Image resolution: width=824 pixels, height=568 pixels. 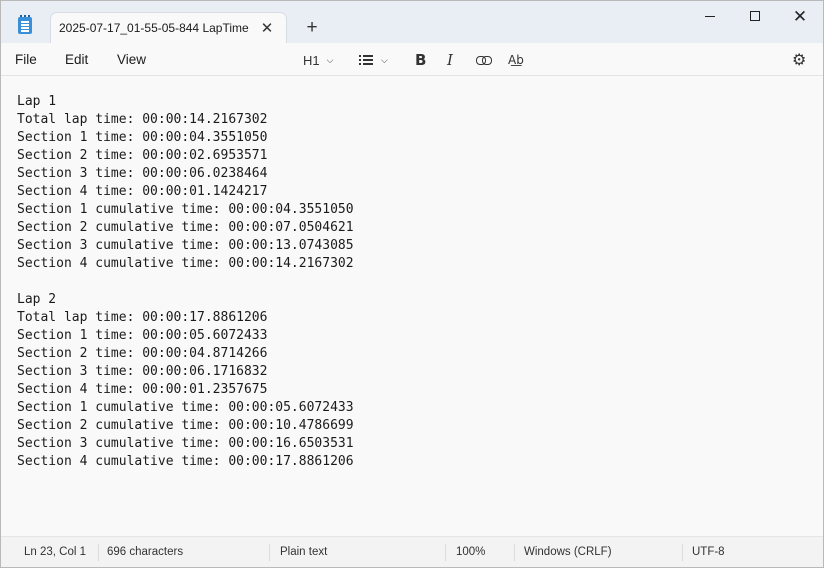 What do you see at coordinates (412, 22) in the screenshot?
I see `title-bar: 2025-07-17_01-55-05-844 LapTimes ✕ + ✕` at bounding box center [412, 22].